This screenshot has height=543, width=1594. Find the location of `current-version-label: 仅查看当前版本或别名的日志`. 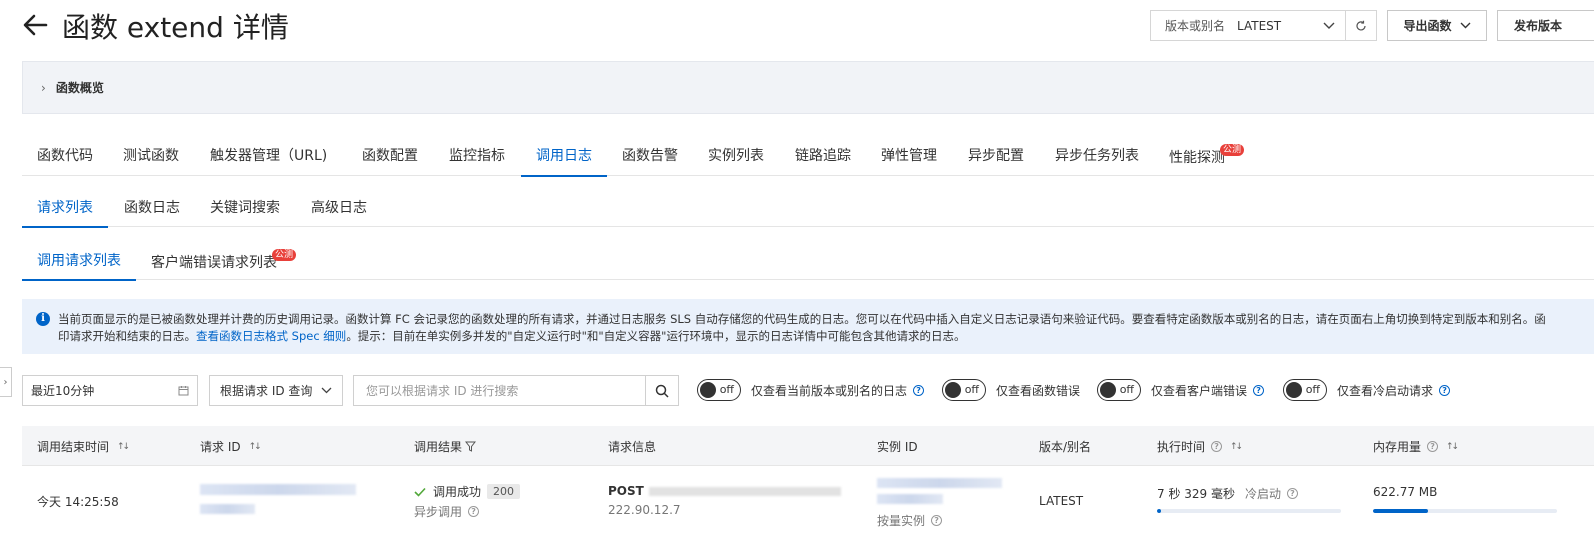

current-version-label: 仅查看当前版本或别名的日志 is located at coordinates (829, 390).